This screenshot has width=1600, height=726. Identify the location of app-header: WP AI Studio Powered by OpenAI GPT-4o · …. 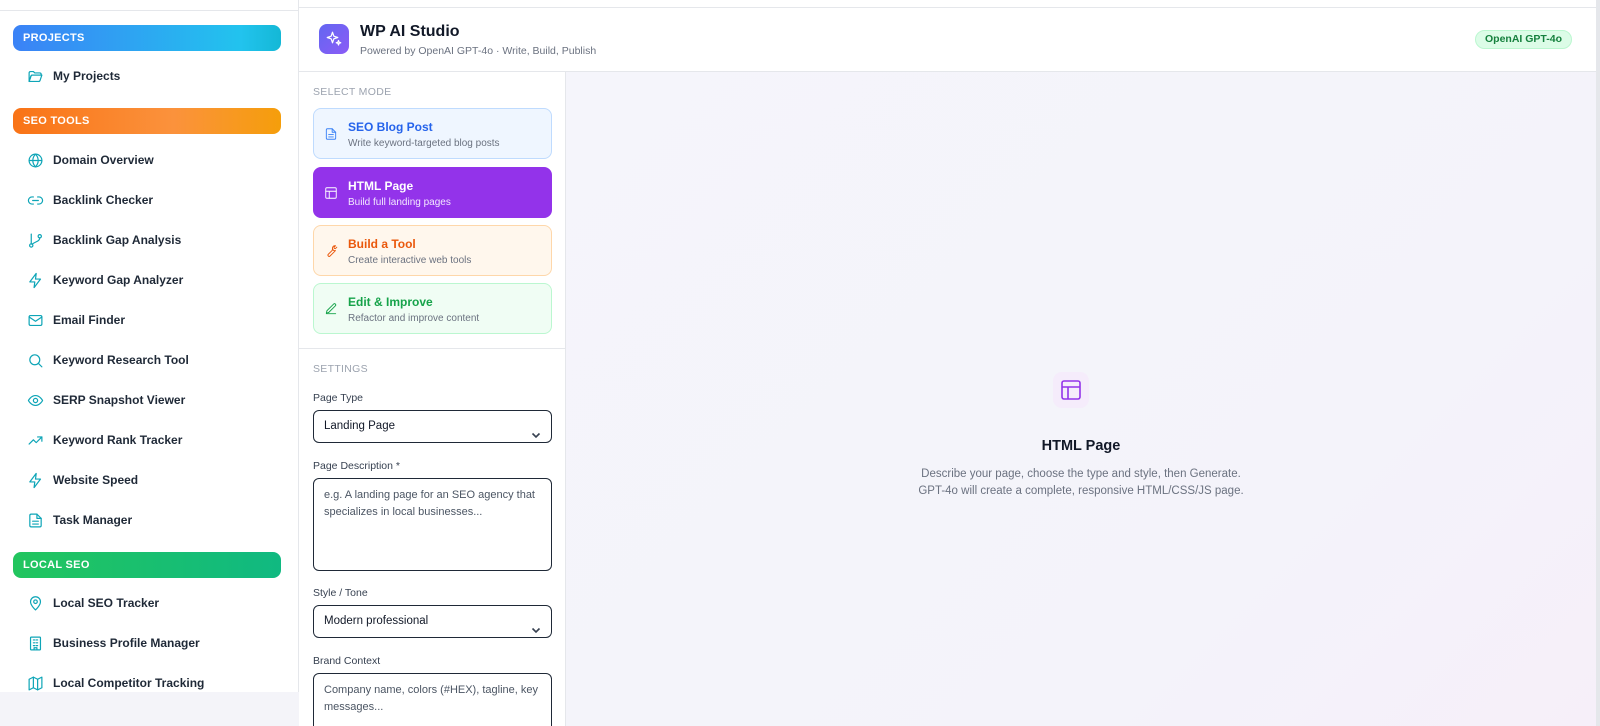
(947, 40).